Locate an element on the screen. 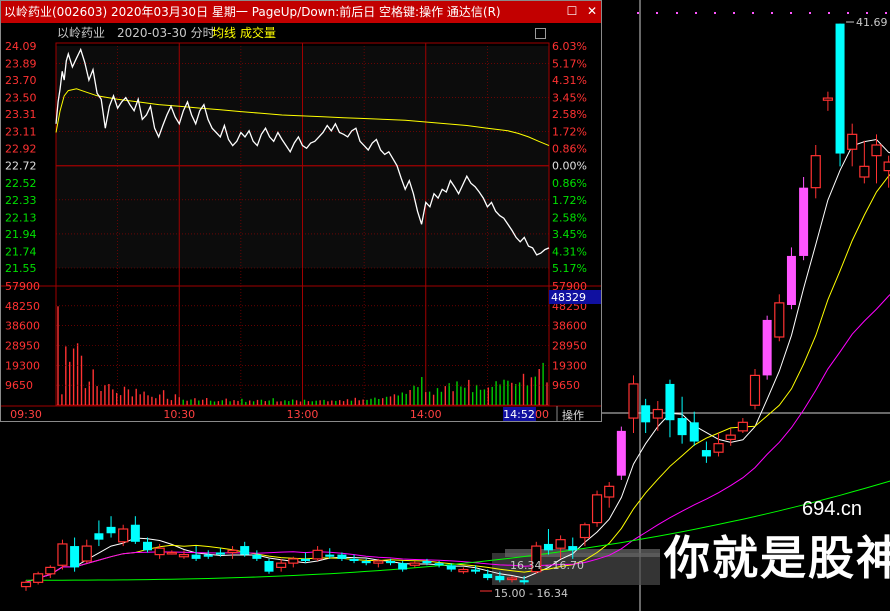  percent-axis-label: 2.58% is located at coordinates (569, 114).